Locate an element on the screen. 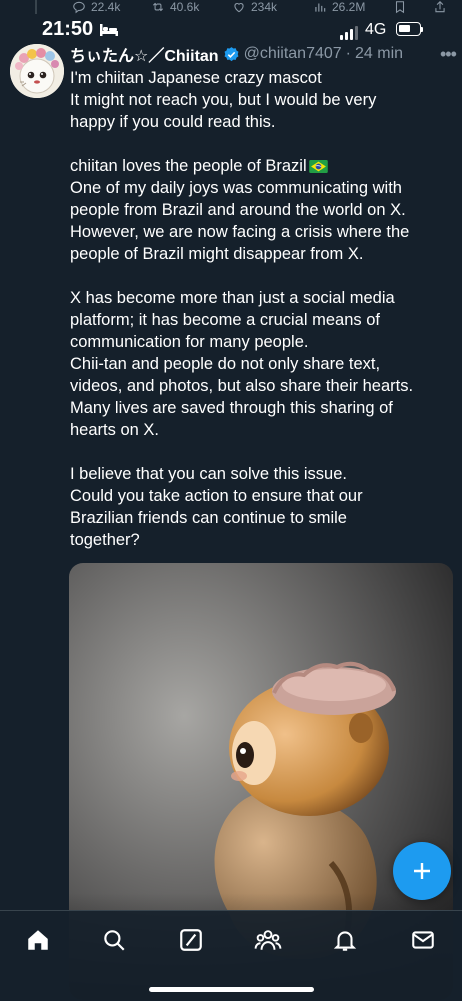 This screenshot has width=462, height=1001. notifications-icon is located at coordinates (345, 941).